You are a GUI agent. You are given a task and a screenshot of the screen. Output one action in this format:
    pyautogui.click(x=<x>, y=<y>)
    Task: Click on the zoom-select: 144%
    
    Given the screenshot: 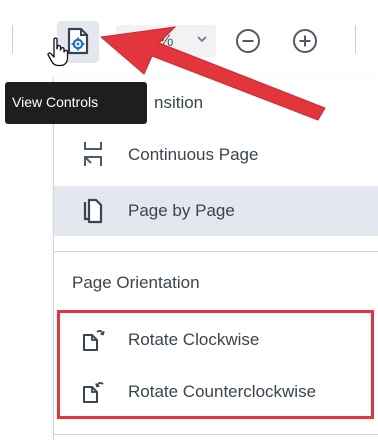 What is the action you would take?
    pyautogui.click(x=166, y=41)
    